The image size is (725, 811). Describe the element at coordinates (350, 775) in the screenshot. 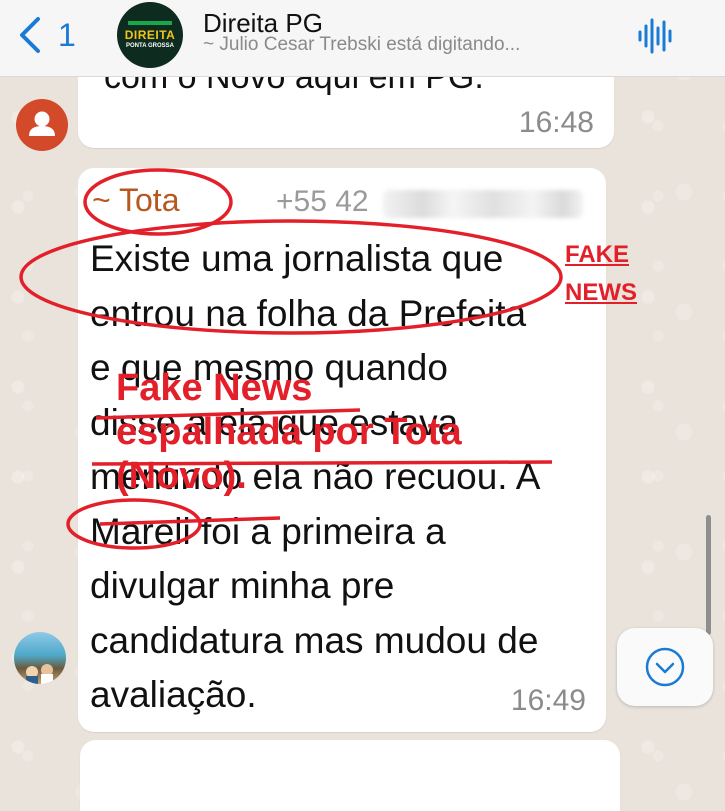

I see `next-message-bubble` at that location.